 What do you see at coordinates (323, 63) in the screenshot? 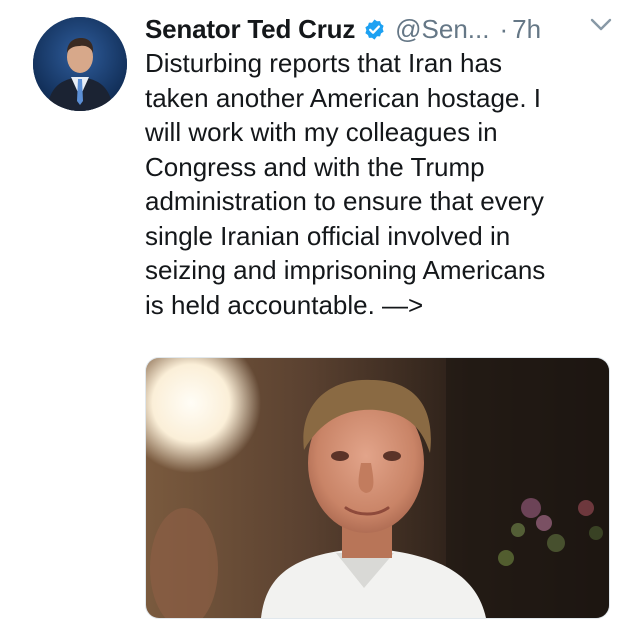
I see `tweet-text-line: Disturbing reports that Iran has` at bounding box center [323, 63].